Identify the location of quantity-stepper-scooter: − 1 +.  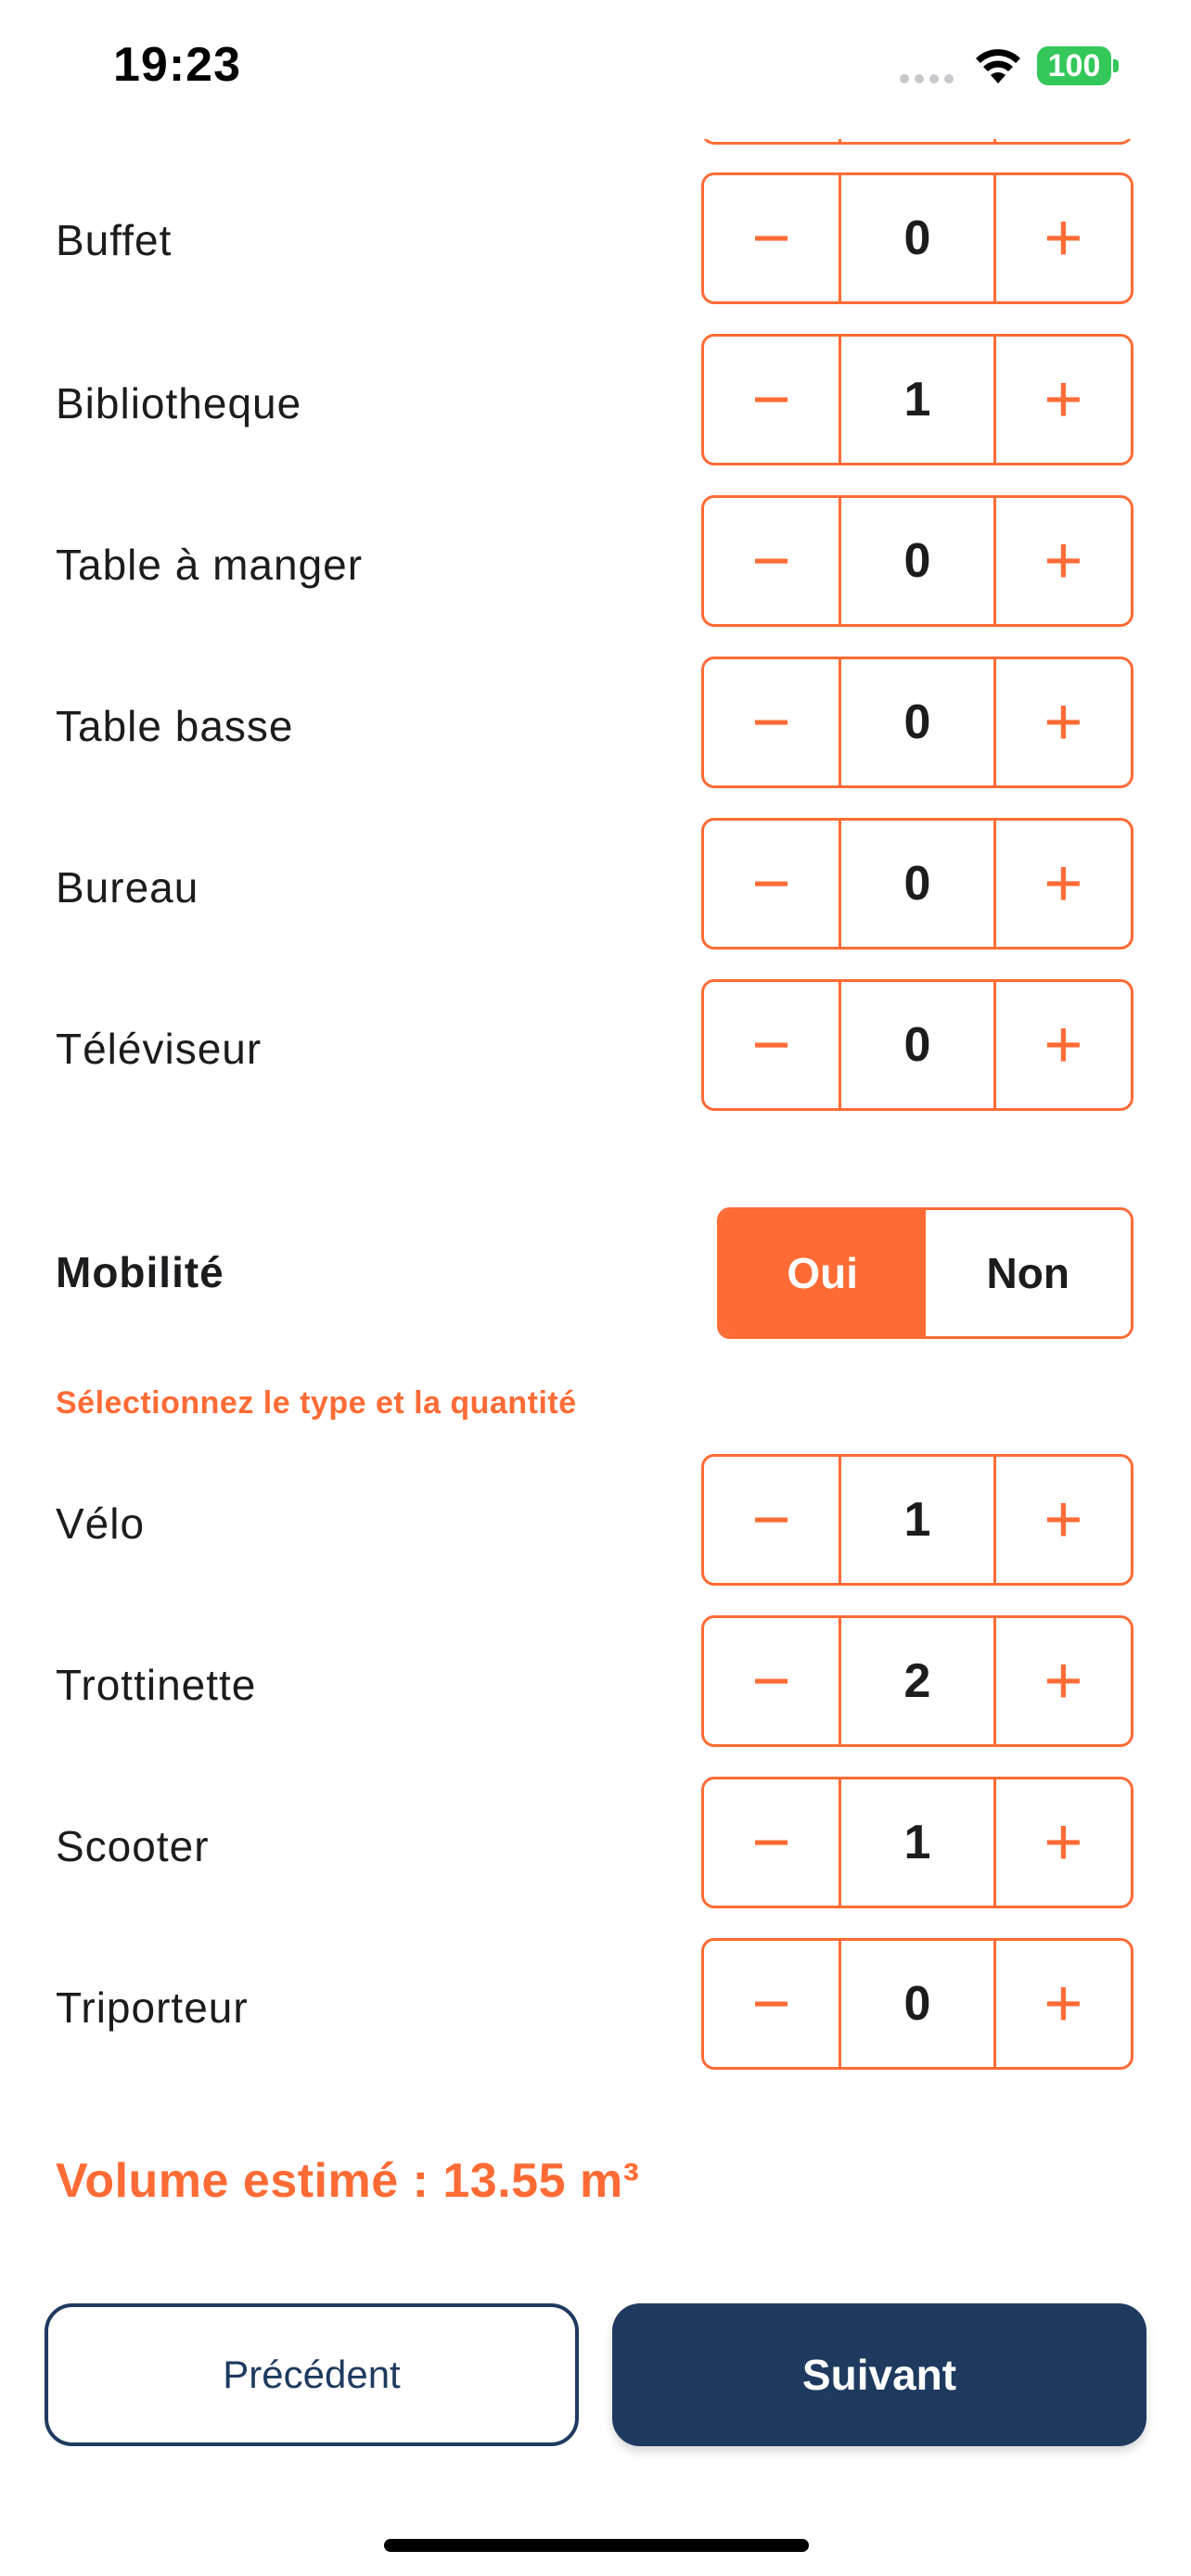
(917, 1842).